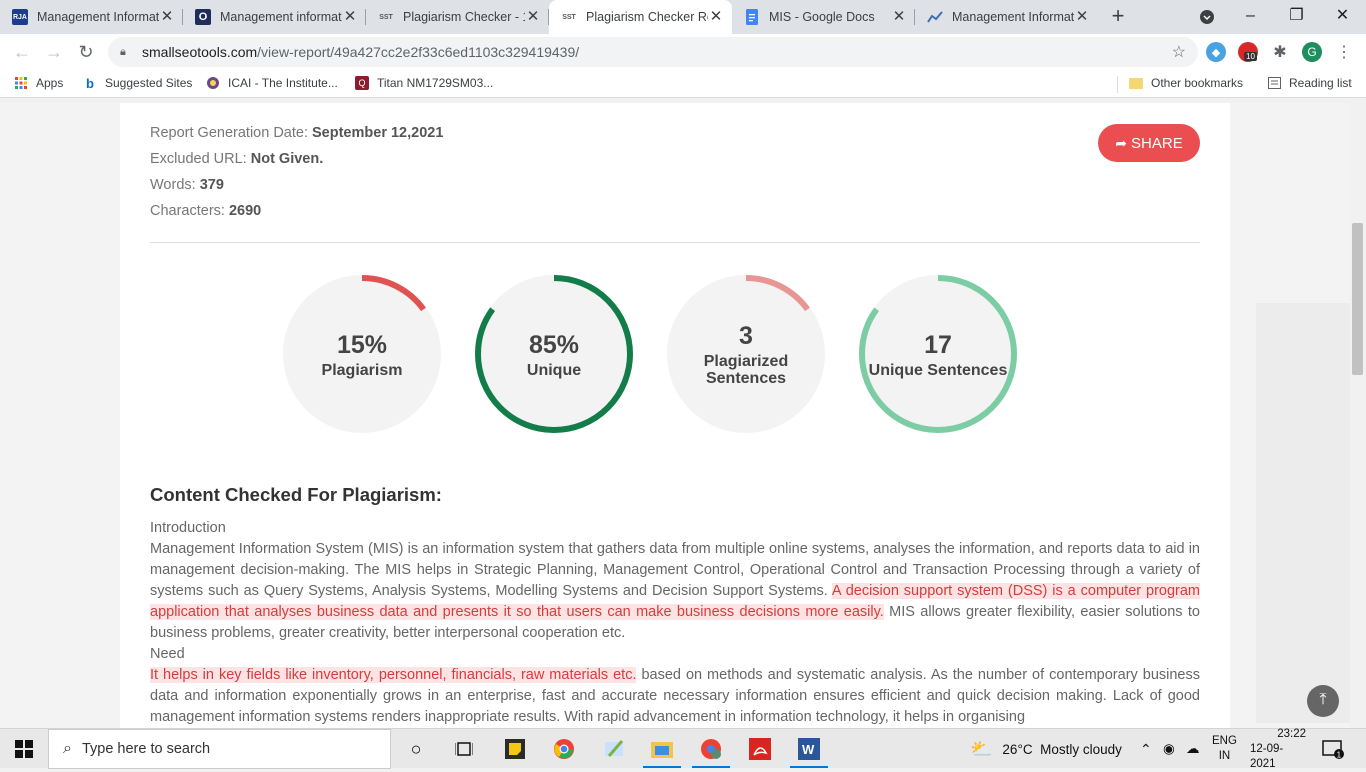 The width and height of the screenshot is (1366, 772). I want to click on stat-value: 3, so click(746, 336).